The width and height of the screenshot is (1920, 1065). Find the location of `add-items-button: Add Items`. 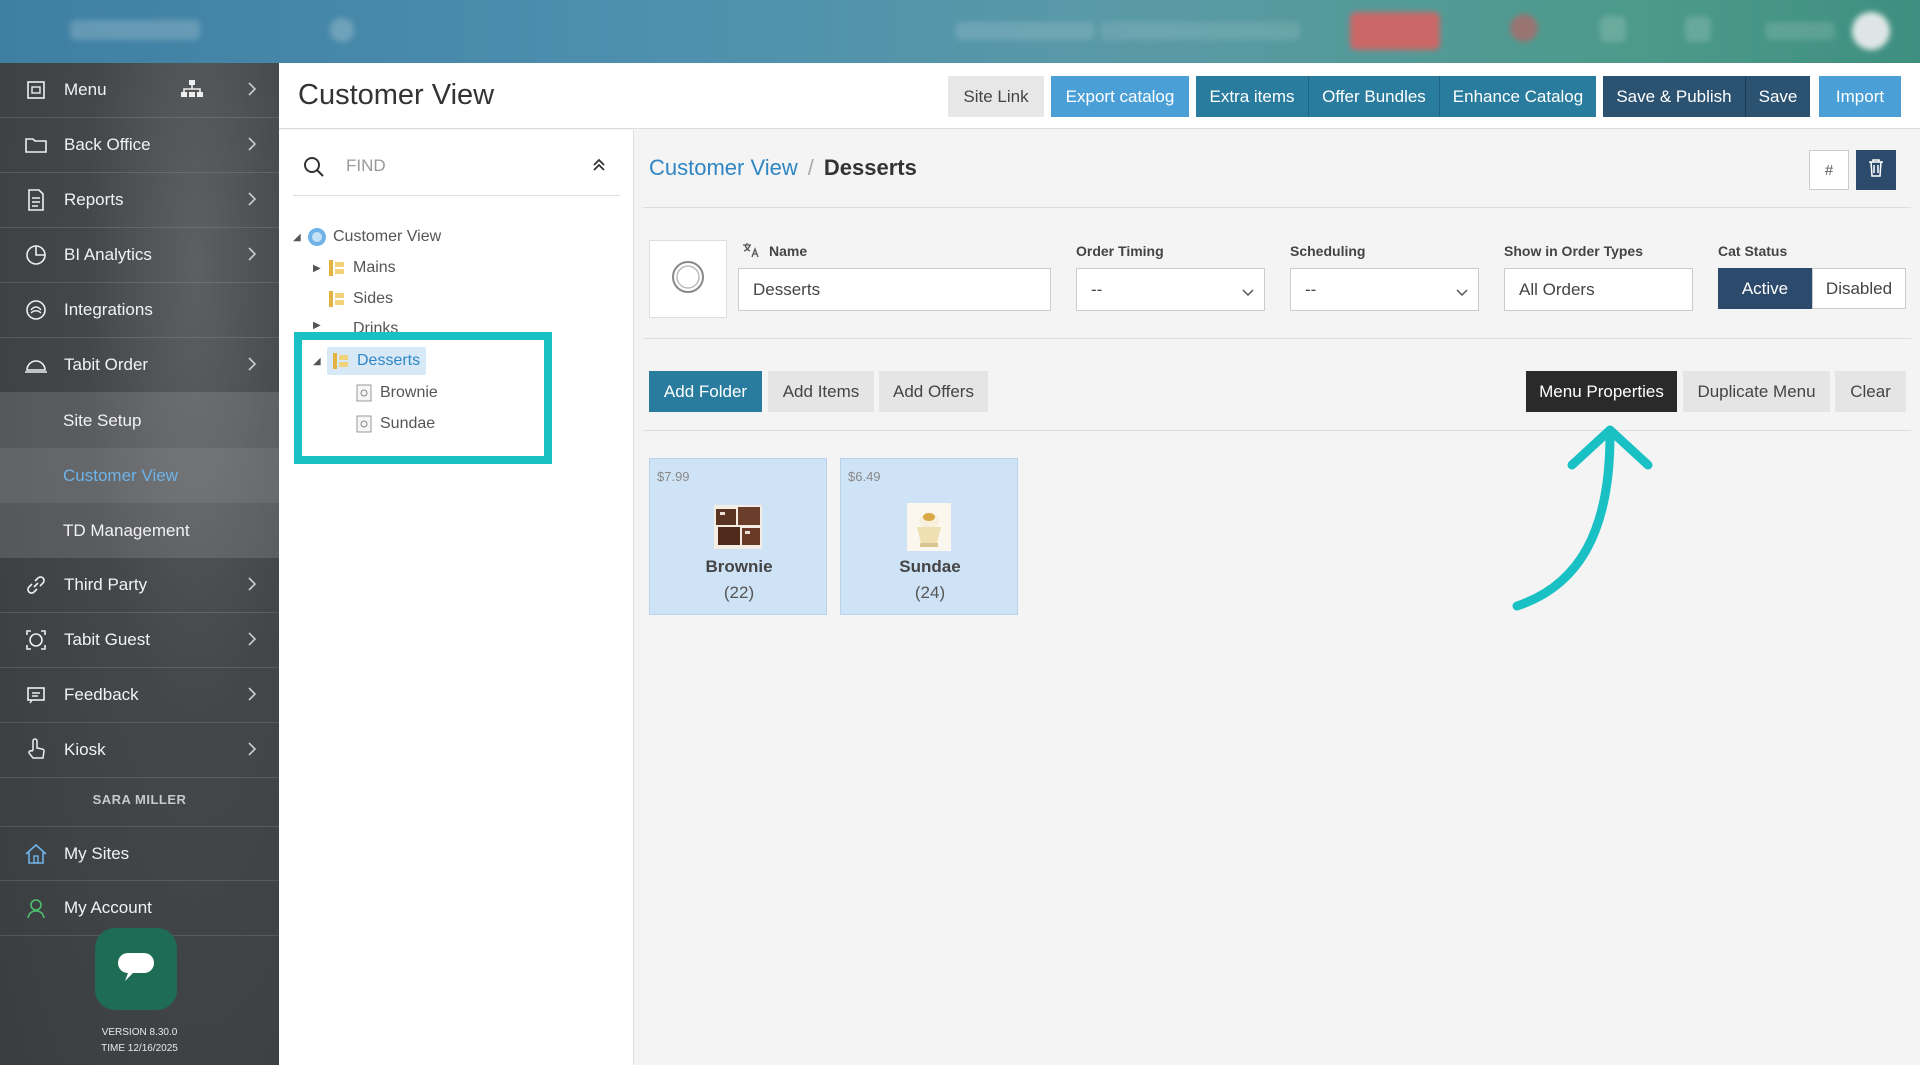

add-items-button: Add Items is located at coordinates (821, 391).